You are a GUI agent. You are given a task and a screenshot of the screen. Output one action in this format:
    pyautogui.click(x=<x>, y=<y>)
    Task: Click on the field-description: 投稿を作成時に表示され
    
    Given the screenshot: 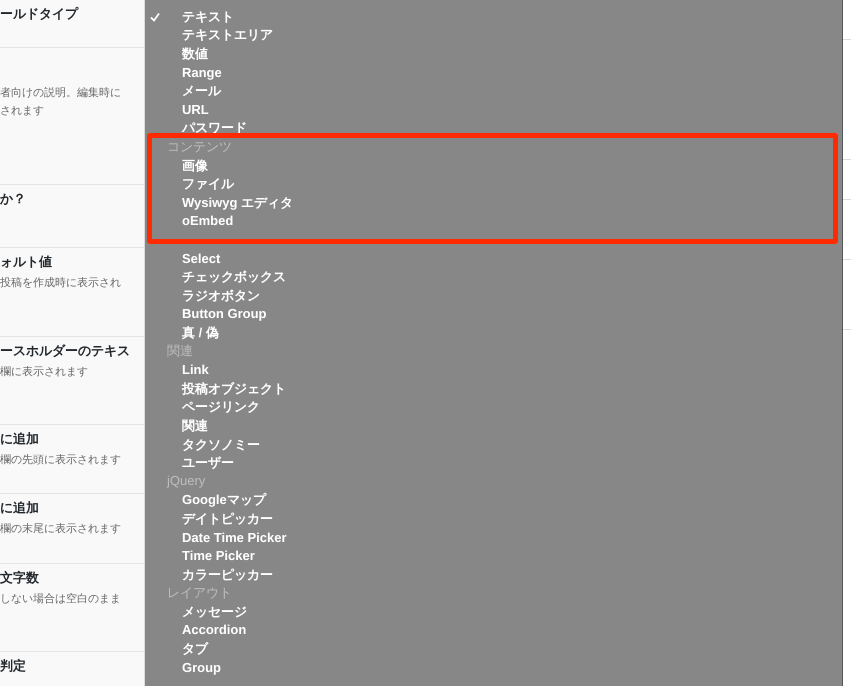 What is the action you would take?
    pyautogui.click(x=61, y=283)
    